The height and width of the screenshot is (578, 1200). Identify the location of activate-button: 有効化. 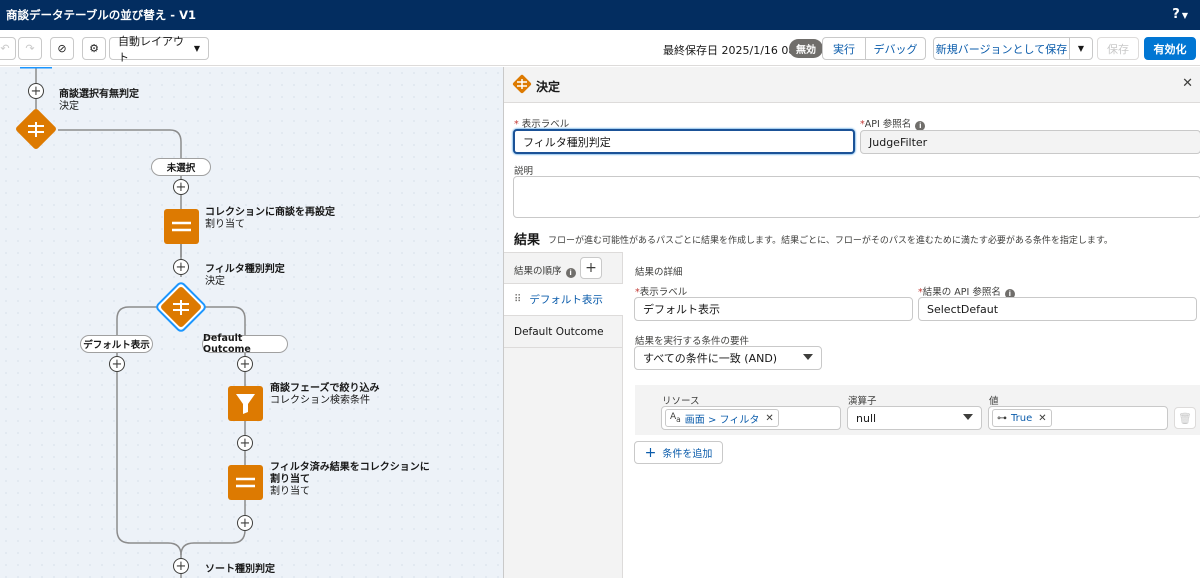
(1170, 48).